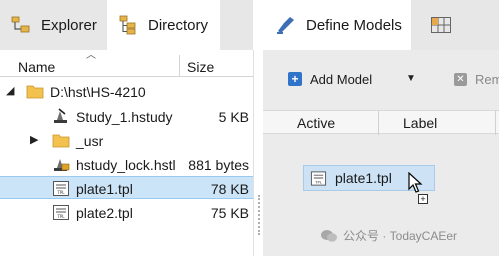 This screenshot has height=256, width=499. What do you see at coordinates (62, 165) in the screenshot?
I see `lock-file-icon` at bounding box center [62, 165].